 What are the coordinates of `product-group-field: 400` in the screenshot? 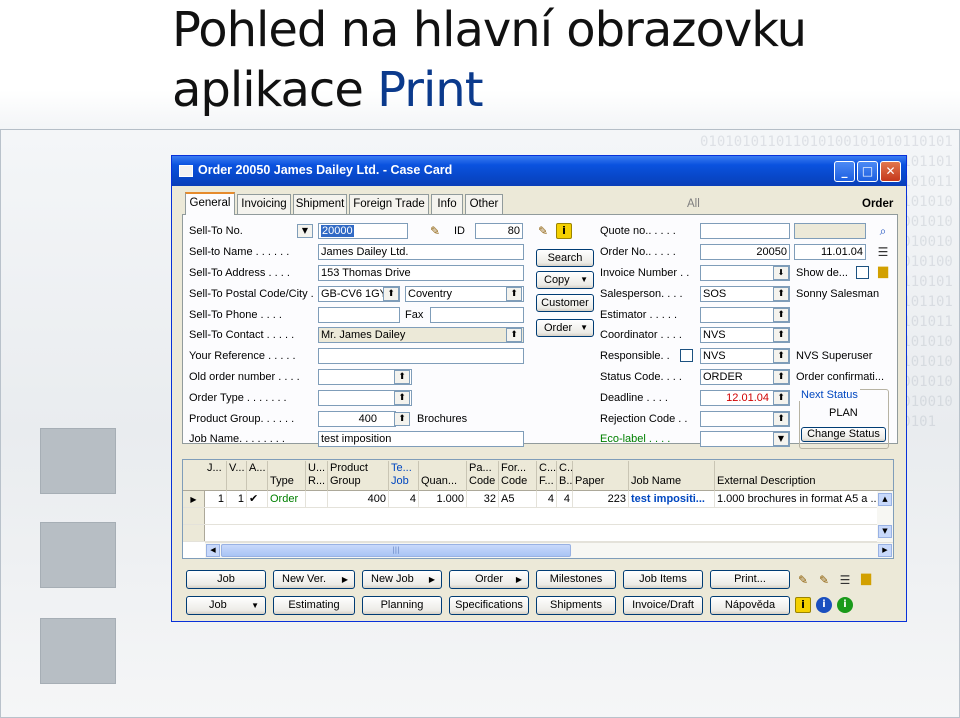 It's located at (357, 419).